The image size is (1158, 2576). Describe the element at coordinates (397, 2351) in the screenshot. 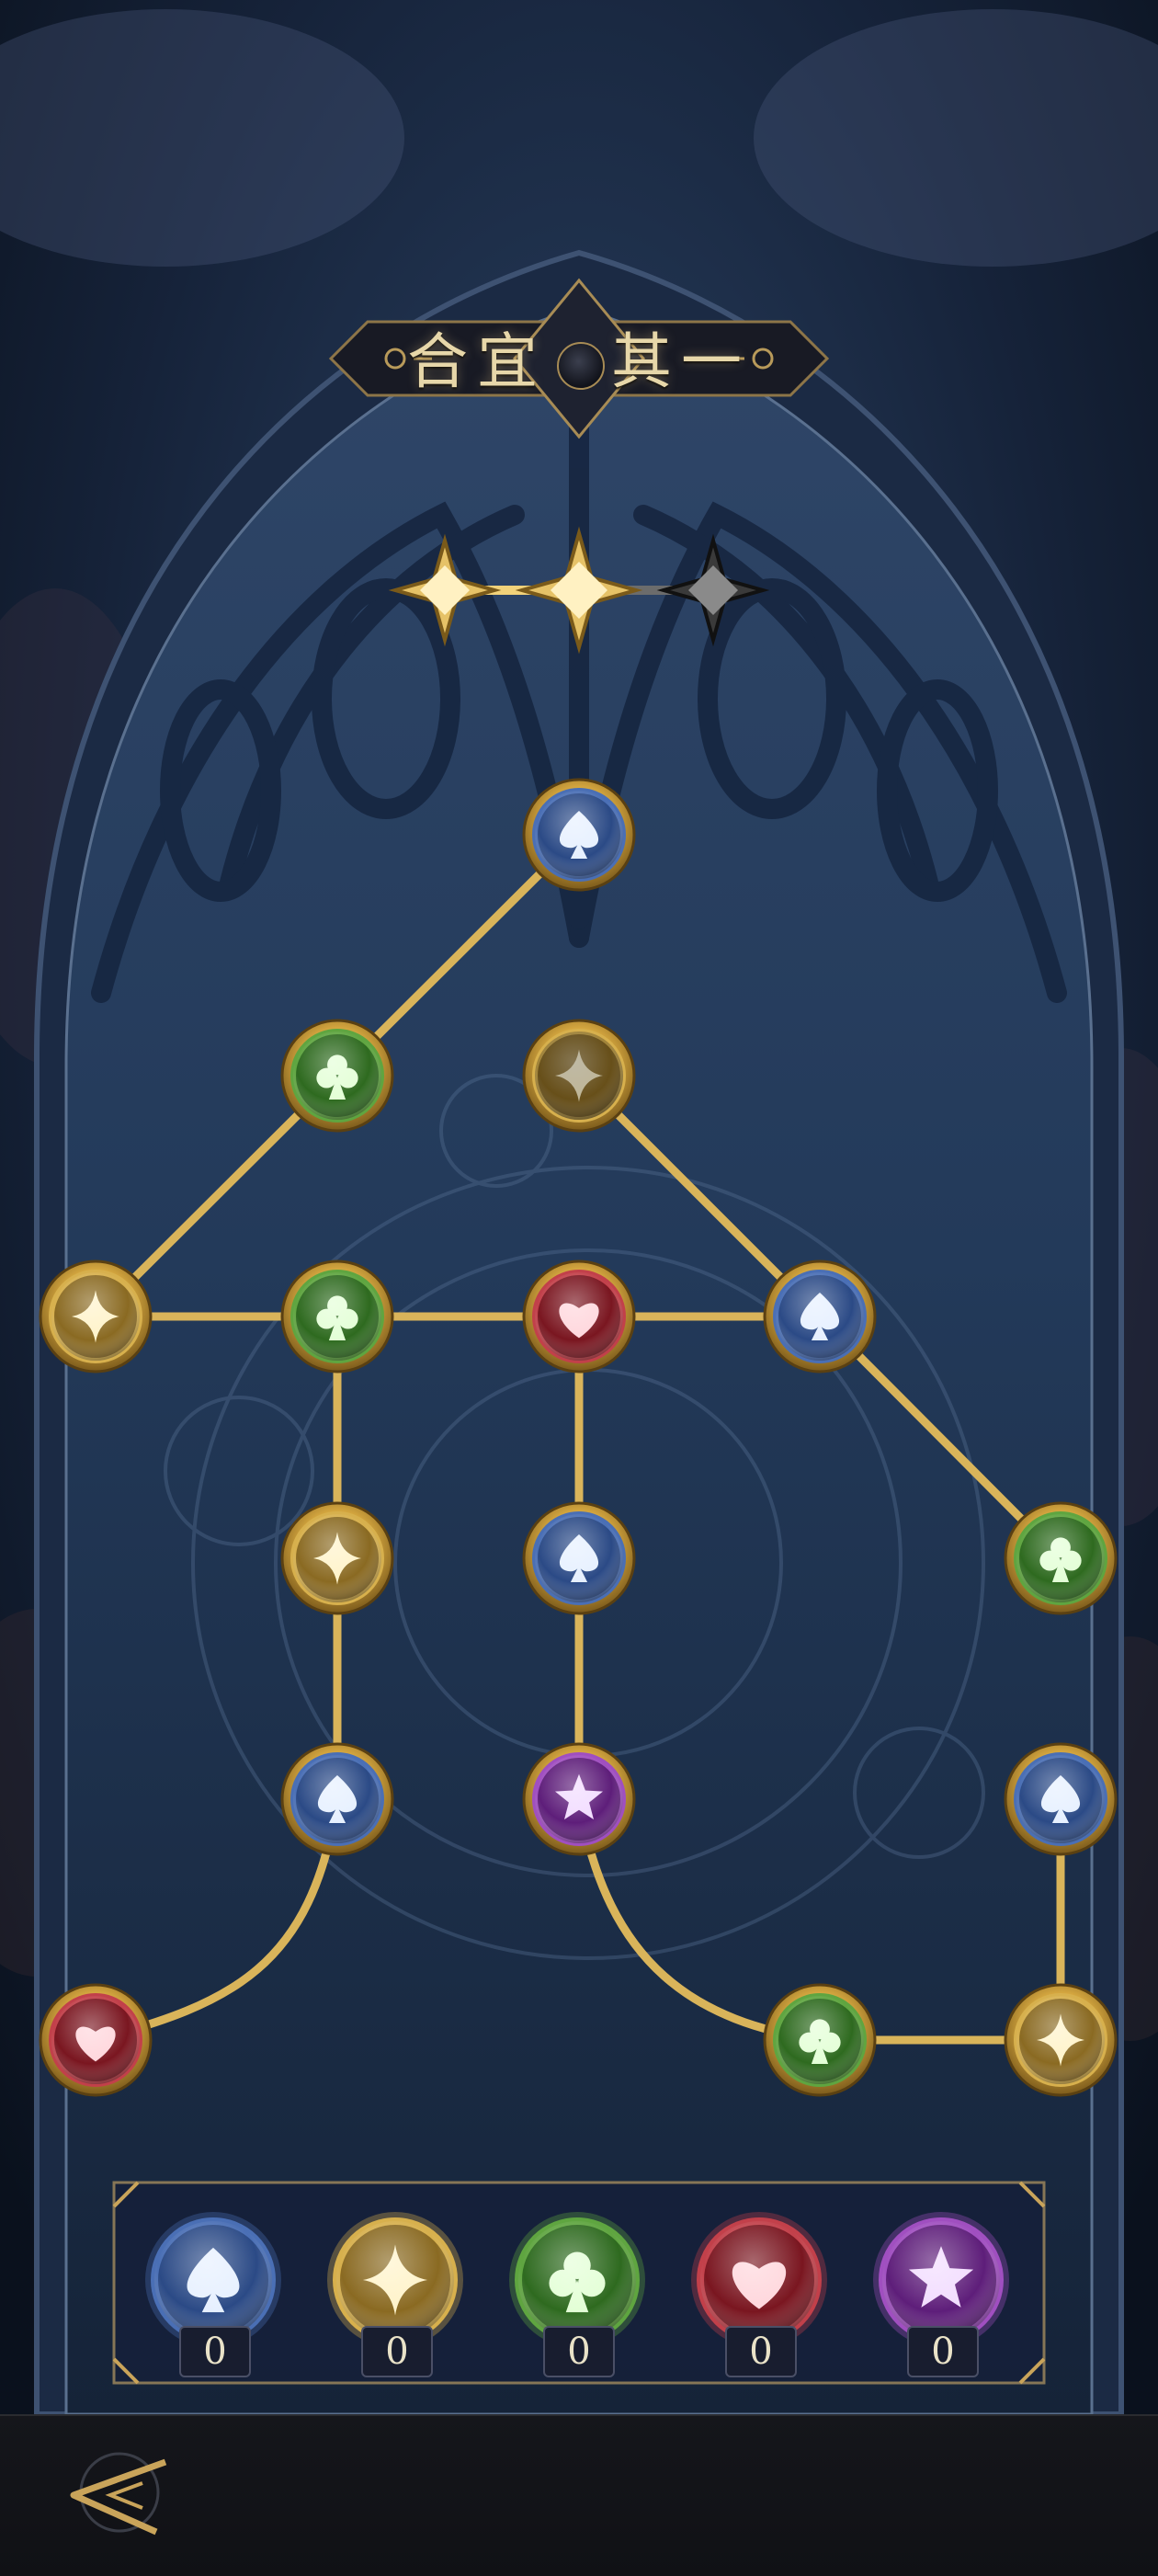

I see `inventory-count-diamond: 0` at that location.